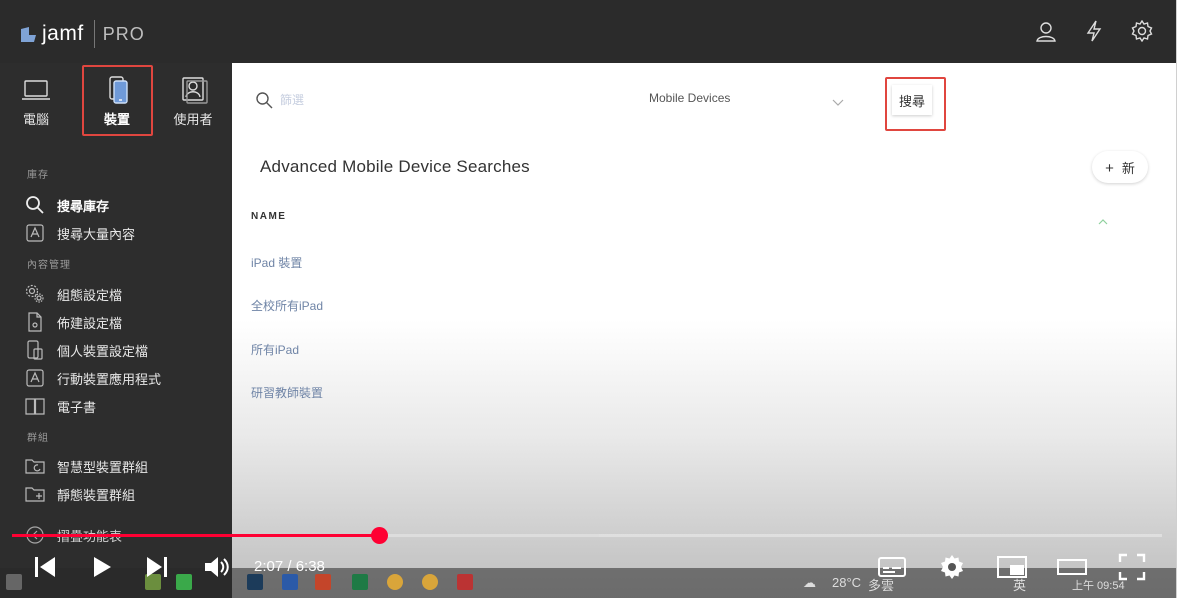 The image size is (1195, 612). What do you see at coordinates (1103, 219) in the screenshot?
I see `sort-ascending-icon` at bounding box center [1103, 219].